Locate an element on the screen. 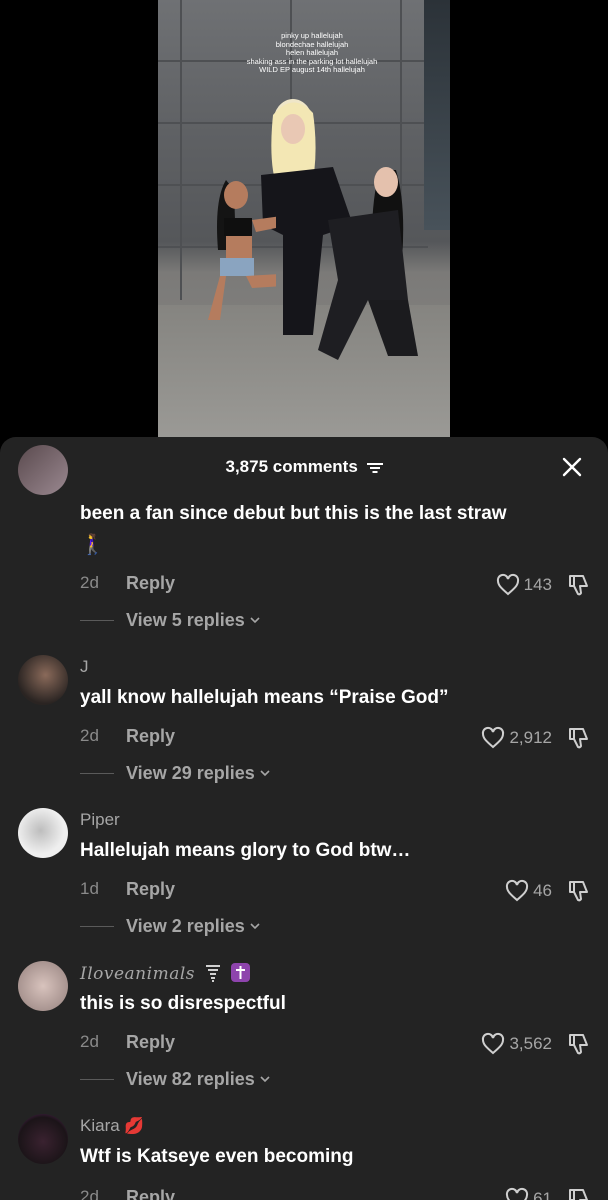  comment-text: yall know hallelujah means “Praise God” is located at coordinates (264, 697).